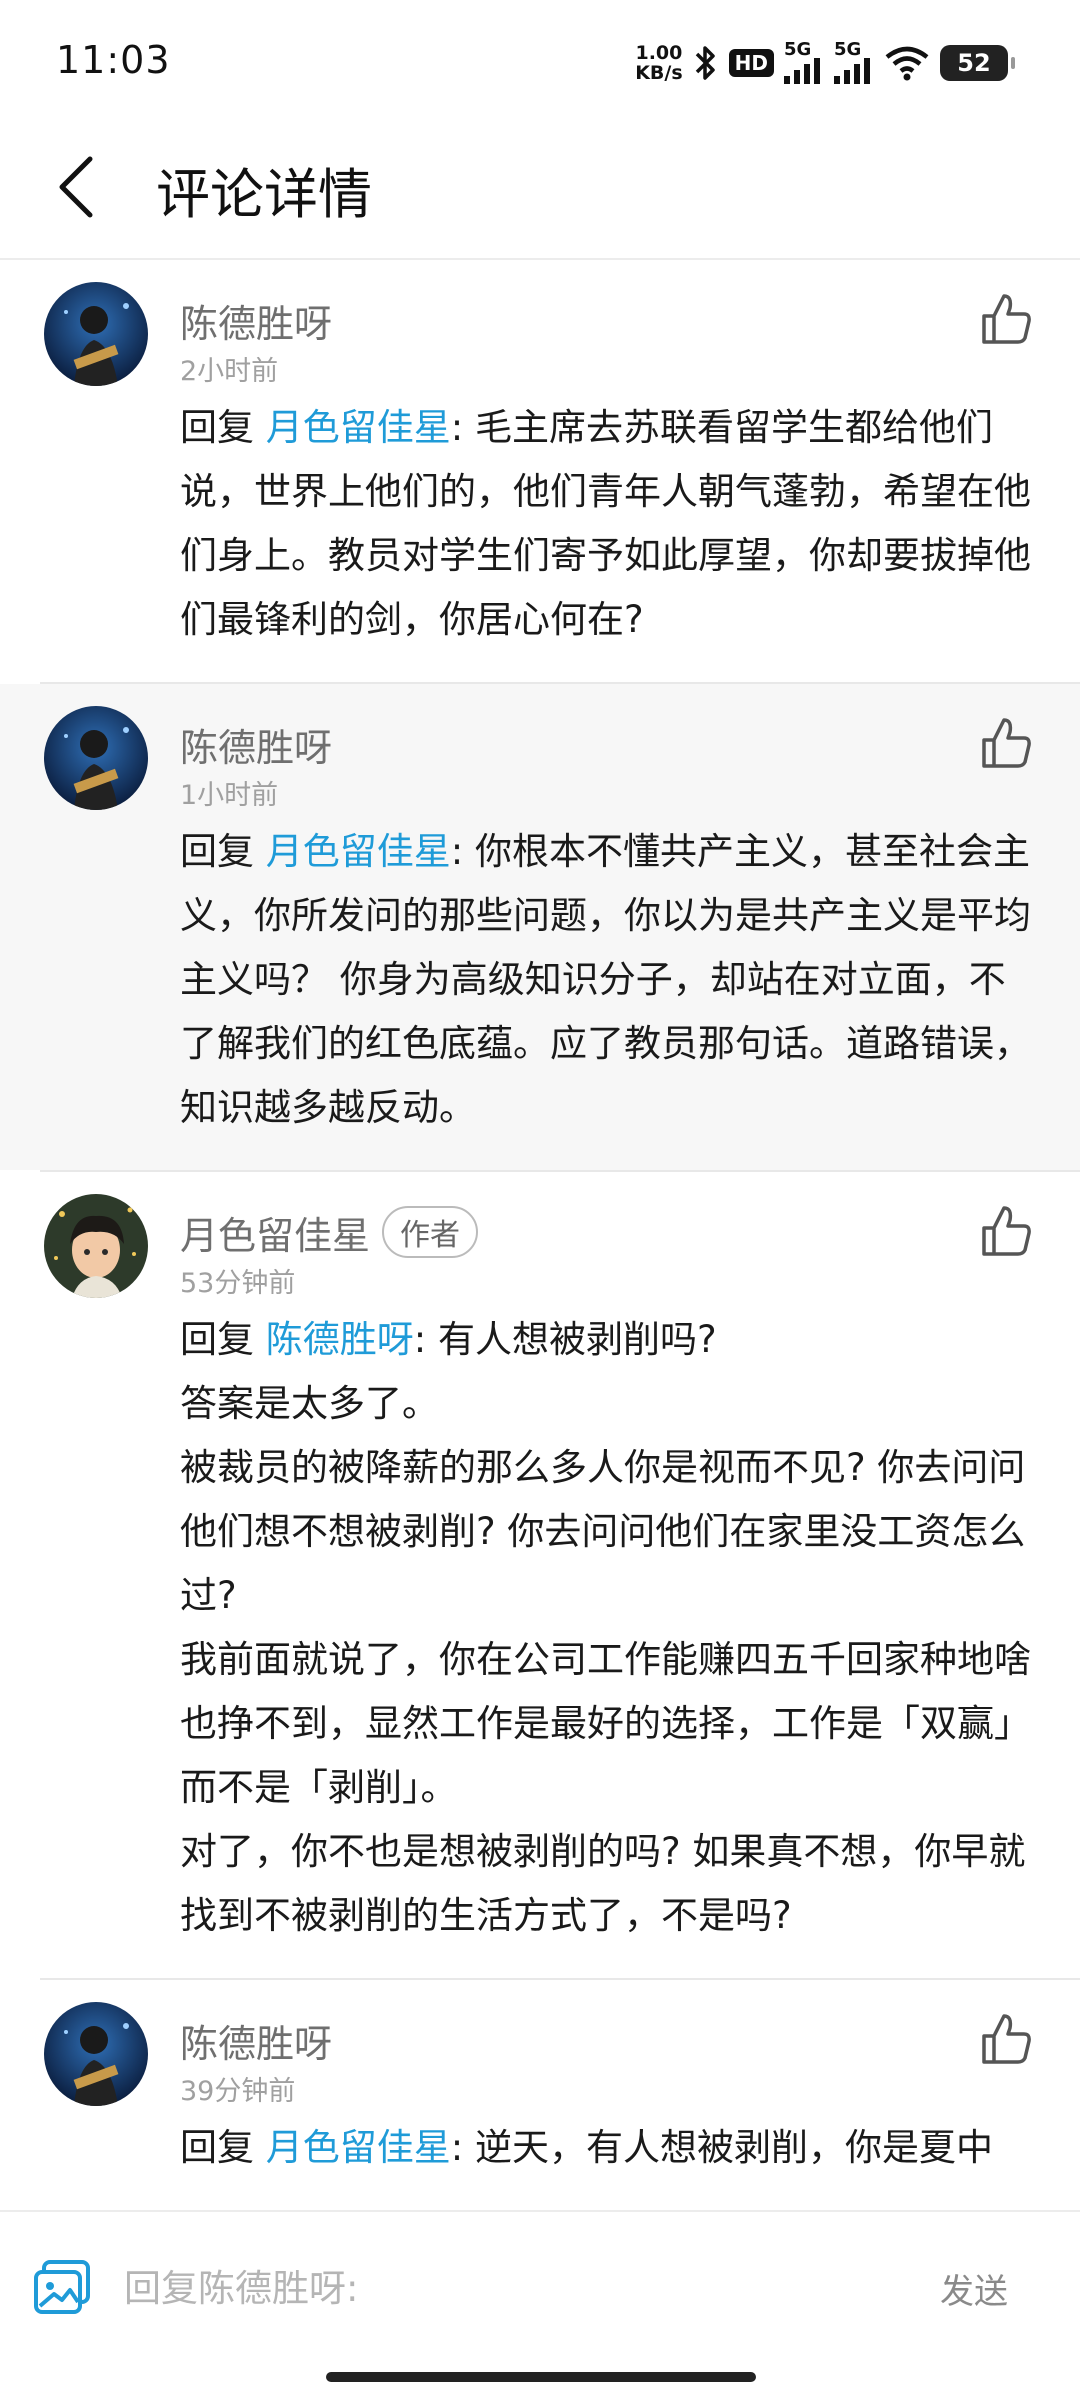  Describe the element at coordinates (229, 795) in the screenshot. I see `comment-time: 1小时前` at that location.